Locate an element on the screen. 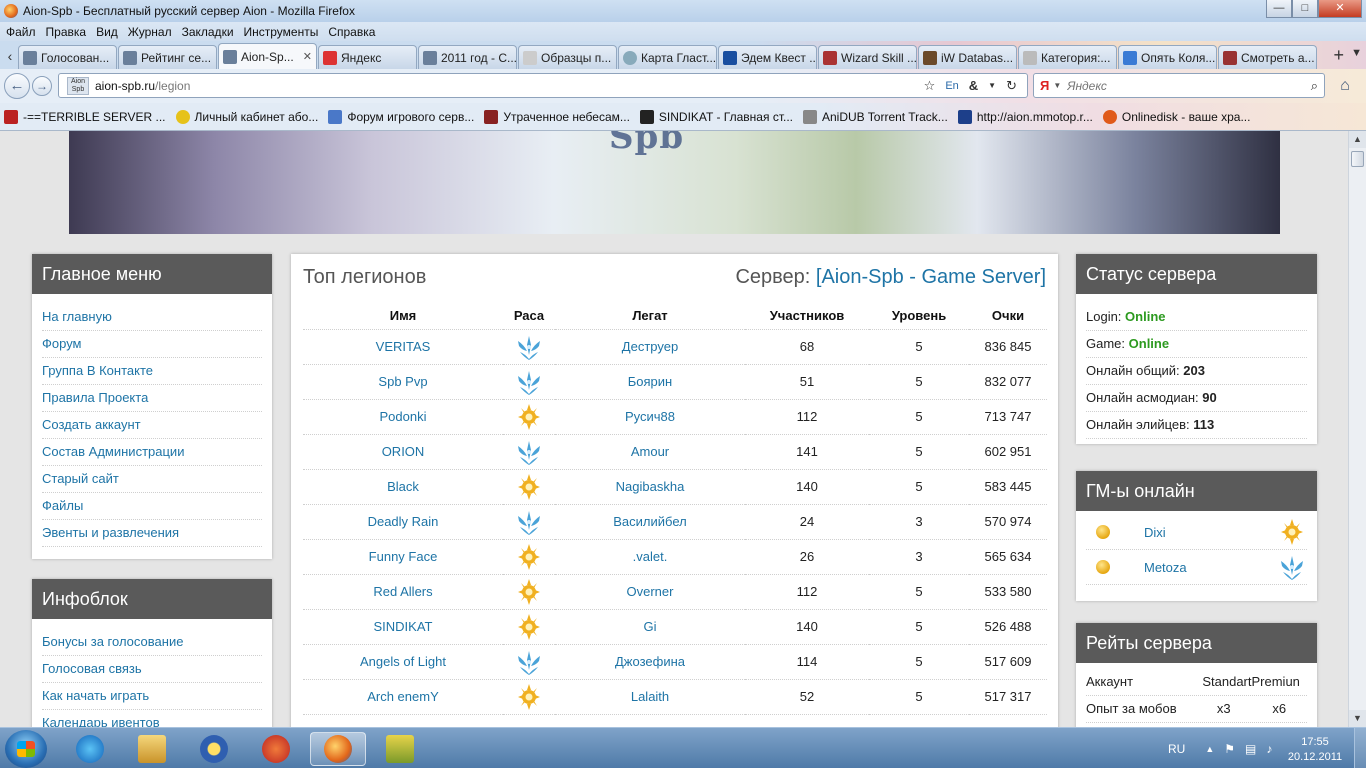 Image resolution: width=1366 pixels, height=768 pixels. server-link: Aion-Spb - Game Server is located at coordinates (930, 277).